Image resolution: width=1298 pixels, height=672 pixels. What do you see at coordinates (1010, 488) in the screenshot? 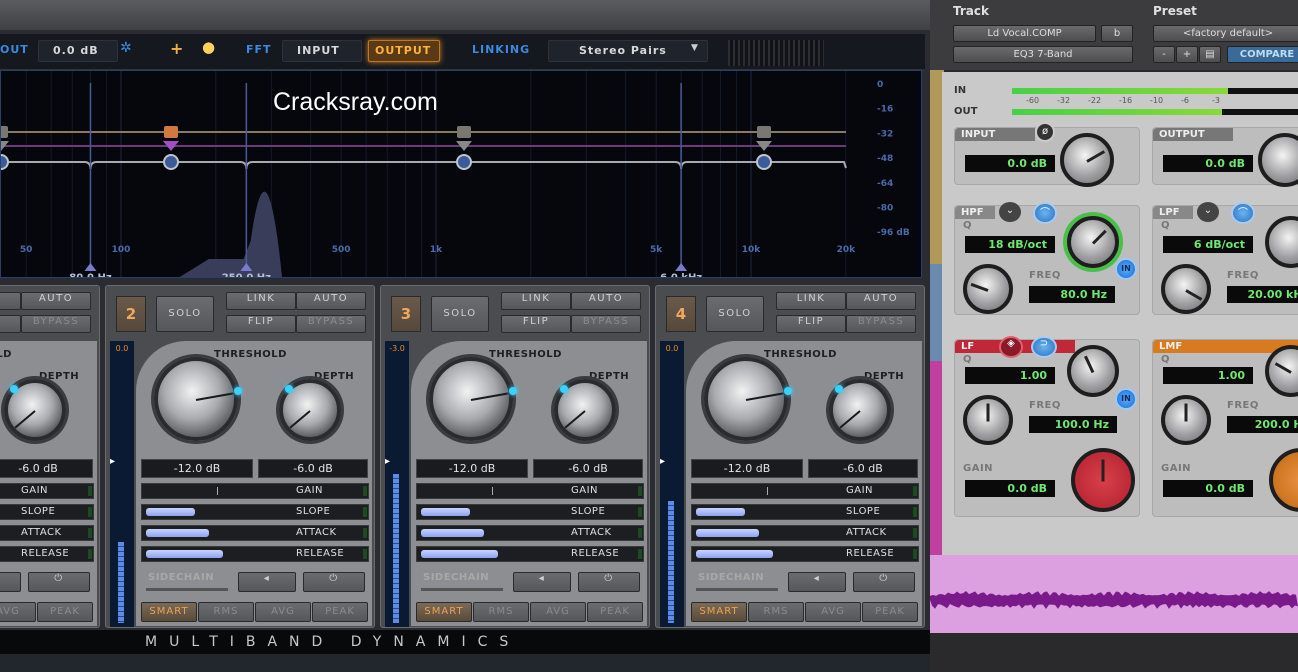
I see `lf-gain-value: 0.0 dB` at bounding box center [1010, 488].